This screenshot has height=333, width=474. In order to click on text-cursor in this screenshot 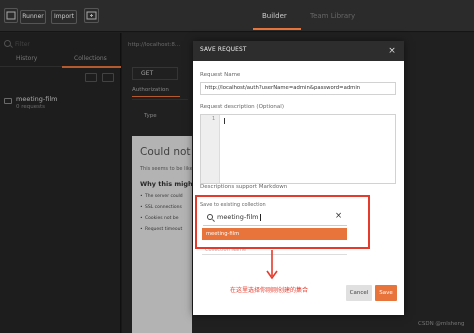, I will do `click(224, 121)`.